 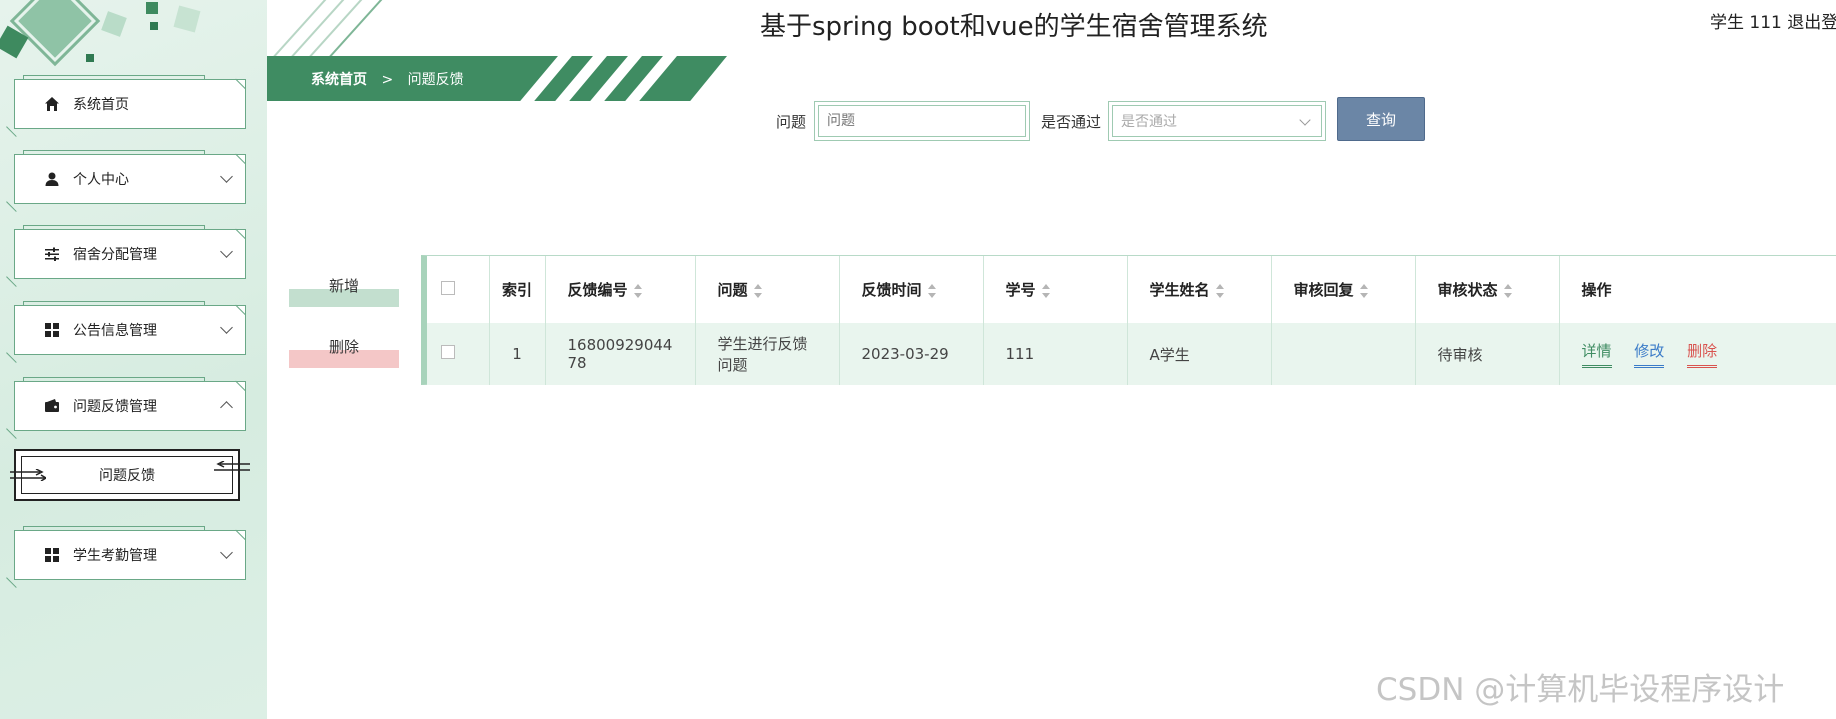 What do you see at coordinates (1381, 119) in the screenshot?
I see `query-button: 查询` at bounding box center [1381, 119].